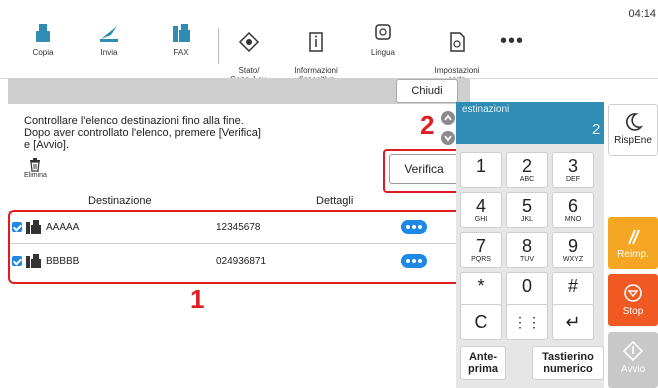 The width and height of the screenshot is (658, 388). I want to click on toolbar-copy-label: Copia, so click(43, 52).